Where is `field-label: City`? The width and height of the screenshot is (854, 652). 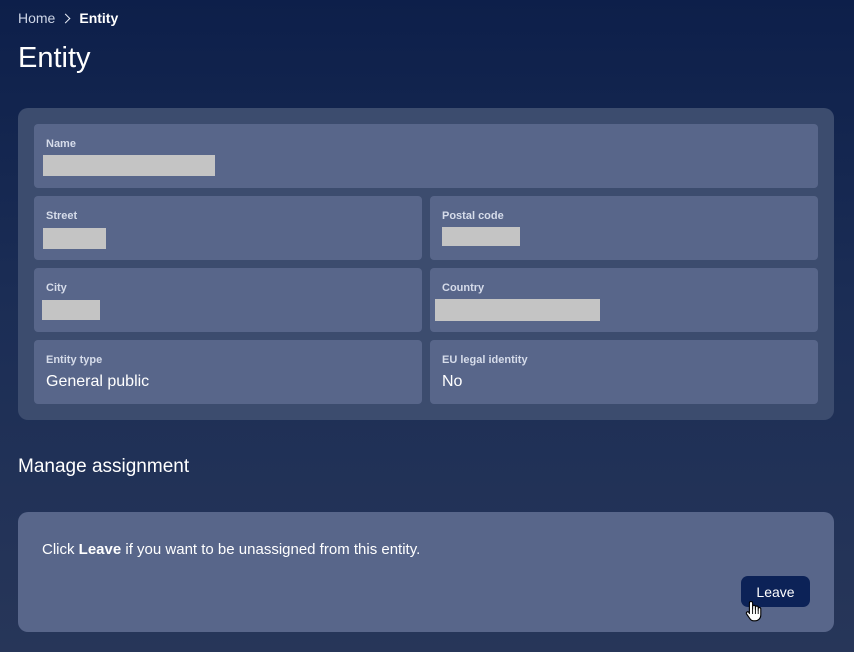 field-label: City is located at coordinates (56, 288).